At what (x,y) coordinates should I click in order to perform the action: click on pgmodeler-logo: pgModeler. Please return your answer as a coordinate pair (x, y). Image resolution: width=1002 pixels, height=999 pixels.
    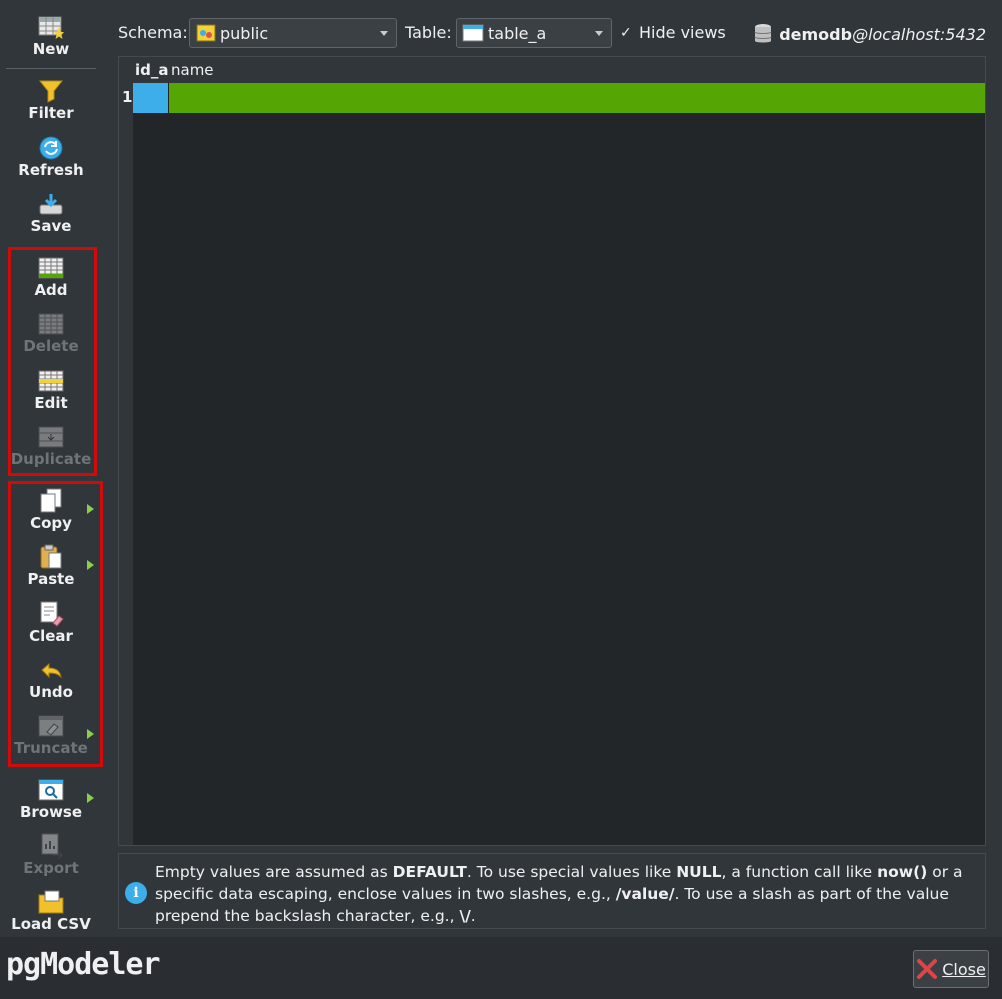
    Looking at the image, I should click on (83, 964).